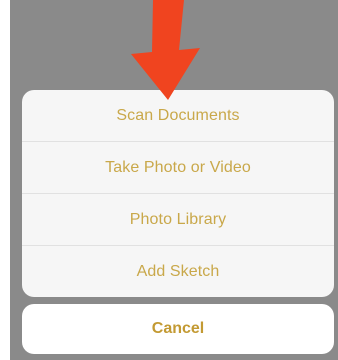 This screenshot has width=338, height=360. I want to click on take-photo-or-video-button: Take Photo or Video, so click(178, 168).